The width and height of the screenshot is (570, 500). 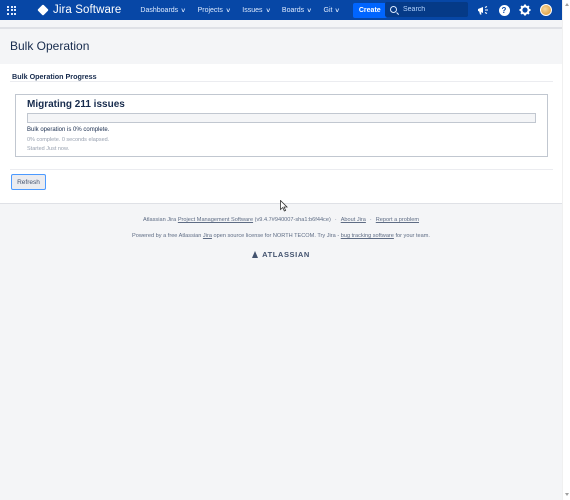 I want to click on nav-git: Git ∨, so click(x=332, y=10).